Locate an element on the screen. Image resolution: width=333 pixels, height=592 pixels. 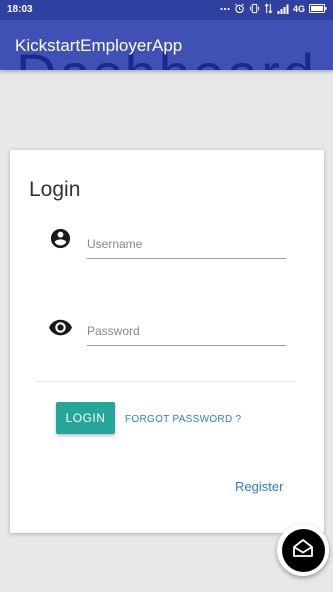
status-bar: 18:03 4G is located at coordinates (166, 10).